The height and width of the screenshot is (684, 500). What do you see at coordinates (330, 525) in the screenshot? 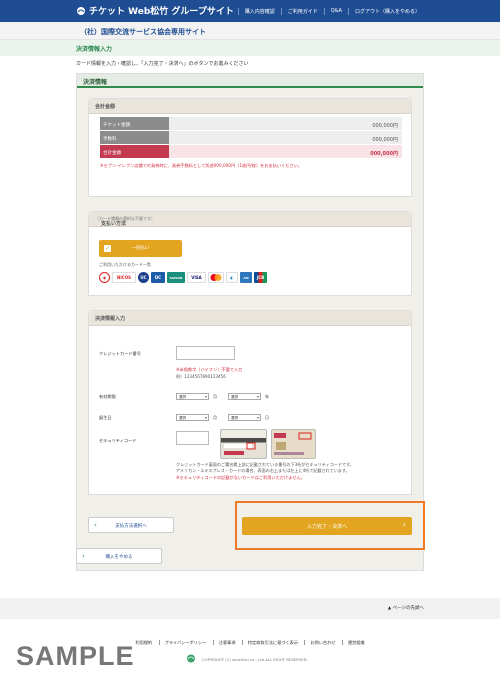
I see `submit-highlight-frame` at bounding box center [330, 525].